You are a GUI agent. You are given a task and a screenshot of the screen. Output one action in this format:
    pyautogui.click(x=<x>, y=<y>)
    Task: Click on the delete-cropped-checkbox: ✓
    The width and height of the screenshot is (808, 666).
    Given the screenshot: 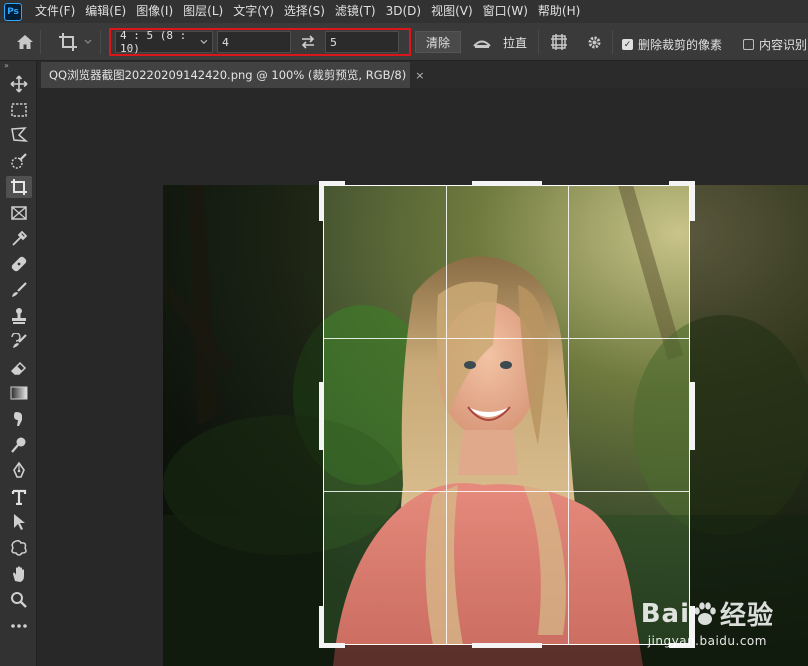 What is the action you would take?
    pyautogui.click(x=627, y=44)
    